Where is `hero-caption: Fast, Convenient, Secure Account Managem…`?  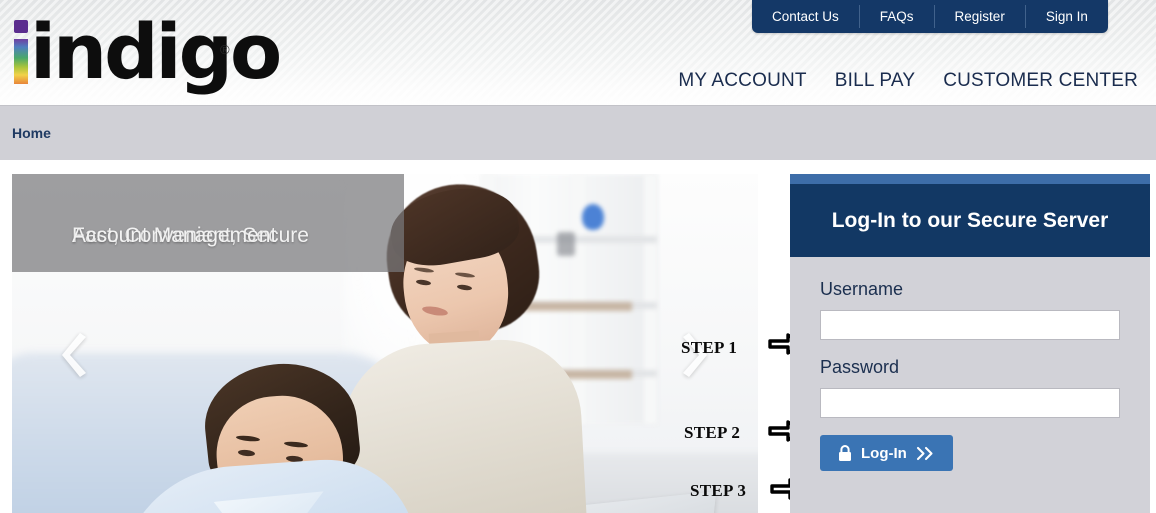
hero-caption: Fast, Convenient, Secure Account Managem… is located at coordinates (208, 223).